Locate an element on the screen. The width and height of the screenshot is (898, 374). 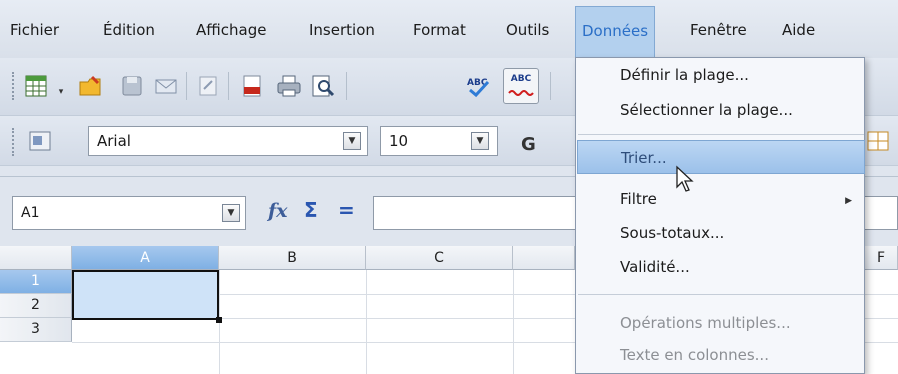
selected-cell-a1 is located at coordinates (147, 296).